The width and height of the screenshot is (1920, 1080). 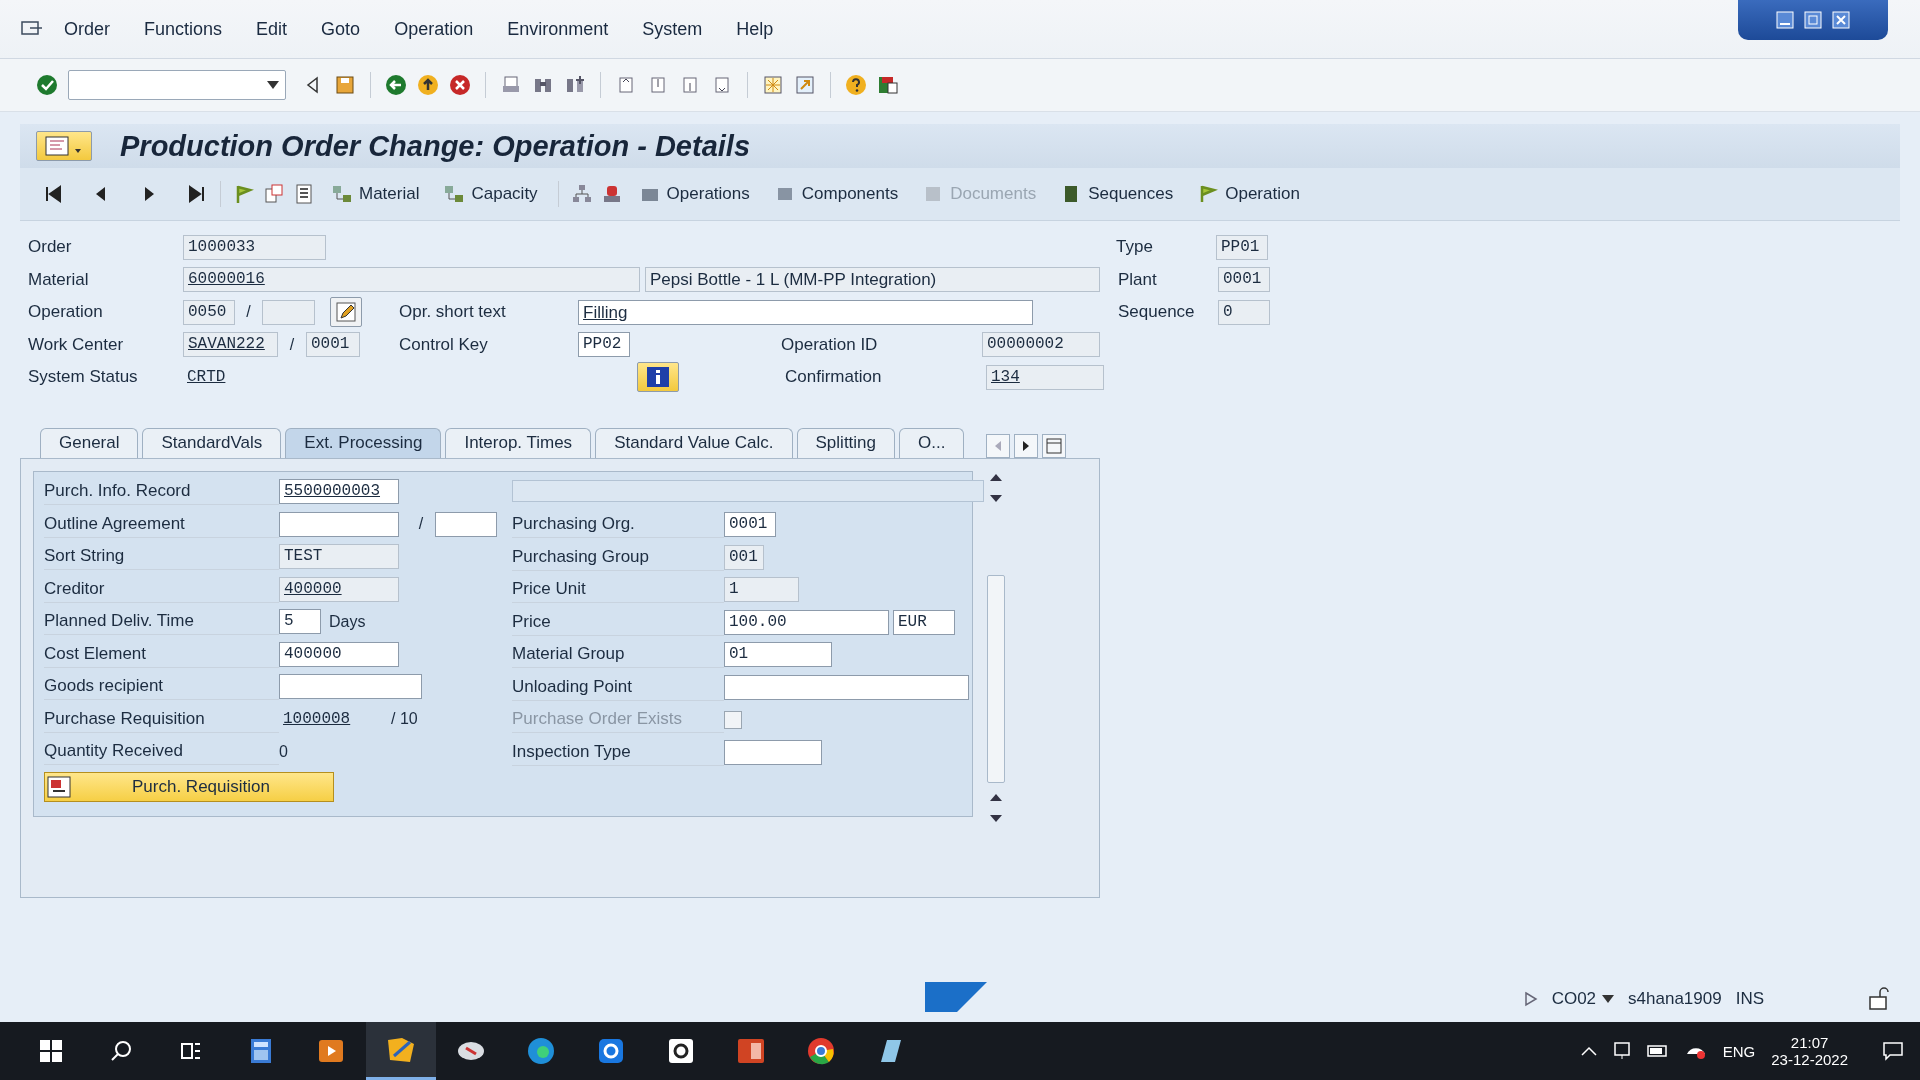 I want to click on input-field: PP02, so click(x=604, y=345).